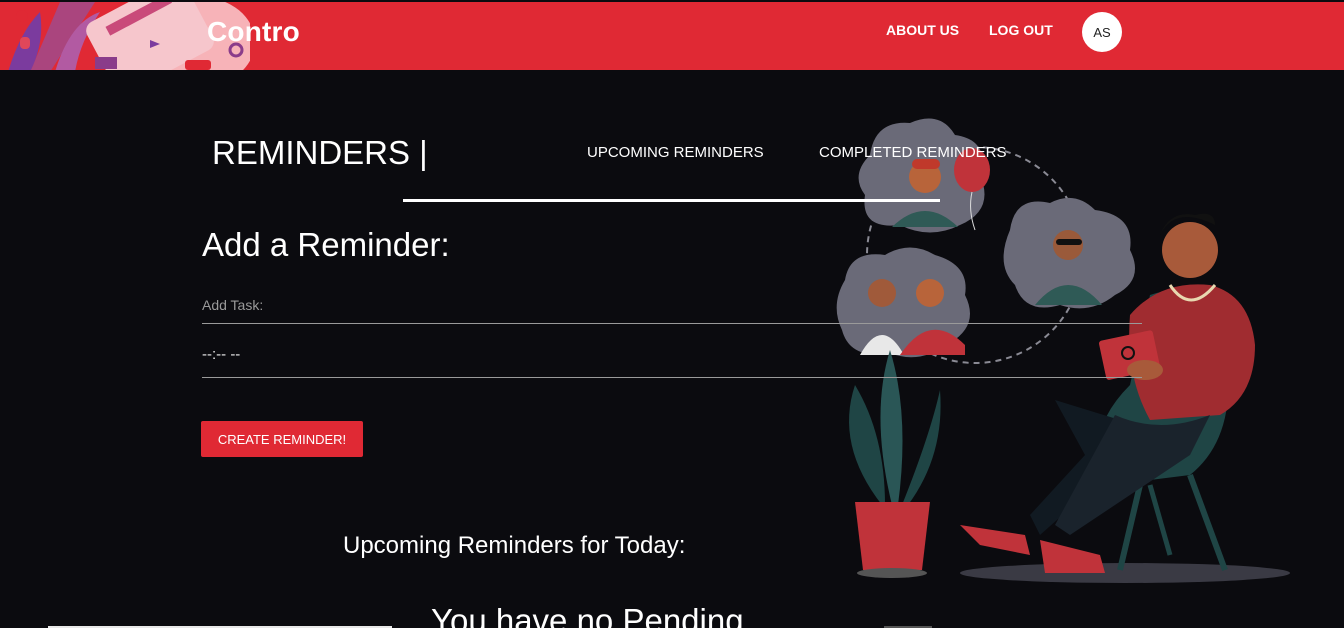 This screenshot has height=628, width=1344. I want to click on add-task-input, so click(672, 305).